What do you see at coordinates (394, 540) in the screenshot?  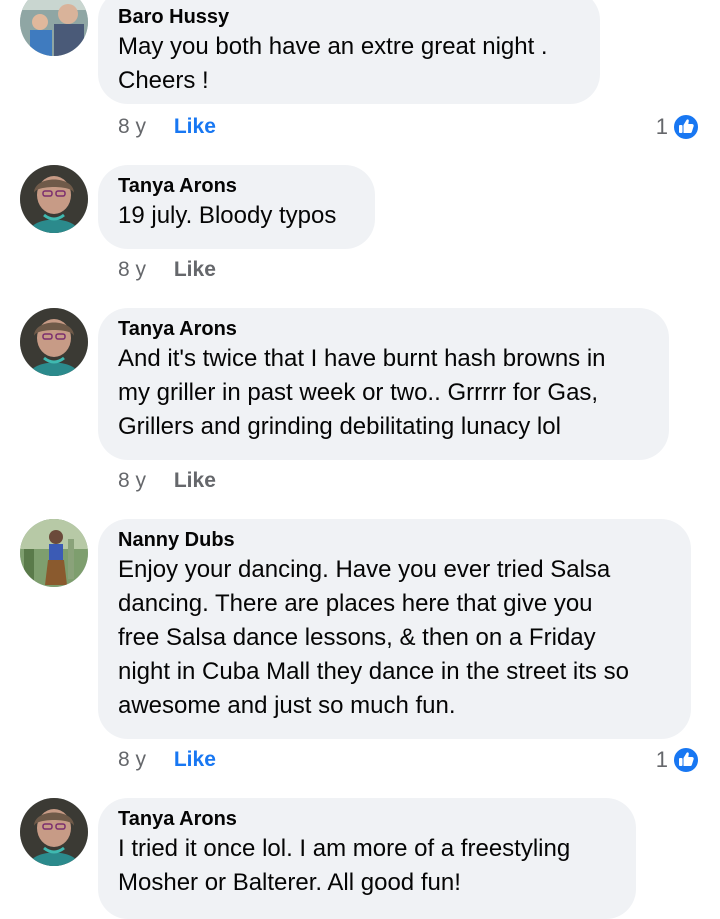 I see `comment-author: Nanny Dubs` at bounding box center [394, 540].